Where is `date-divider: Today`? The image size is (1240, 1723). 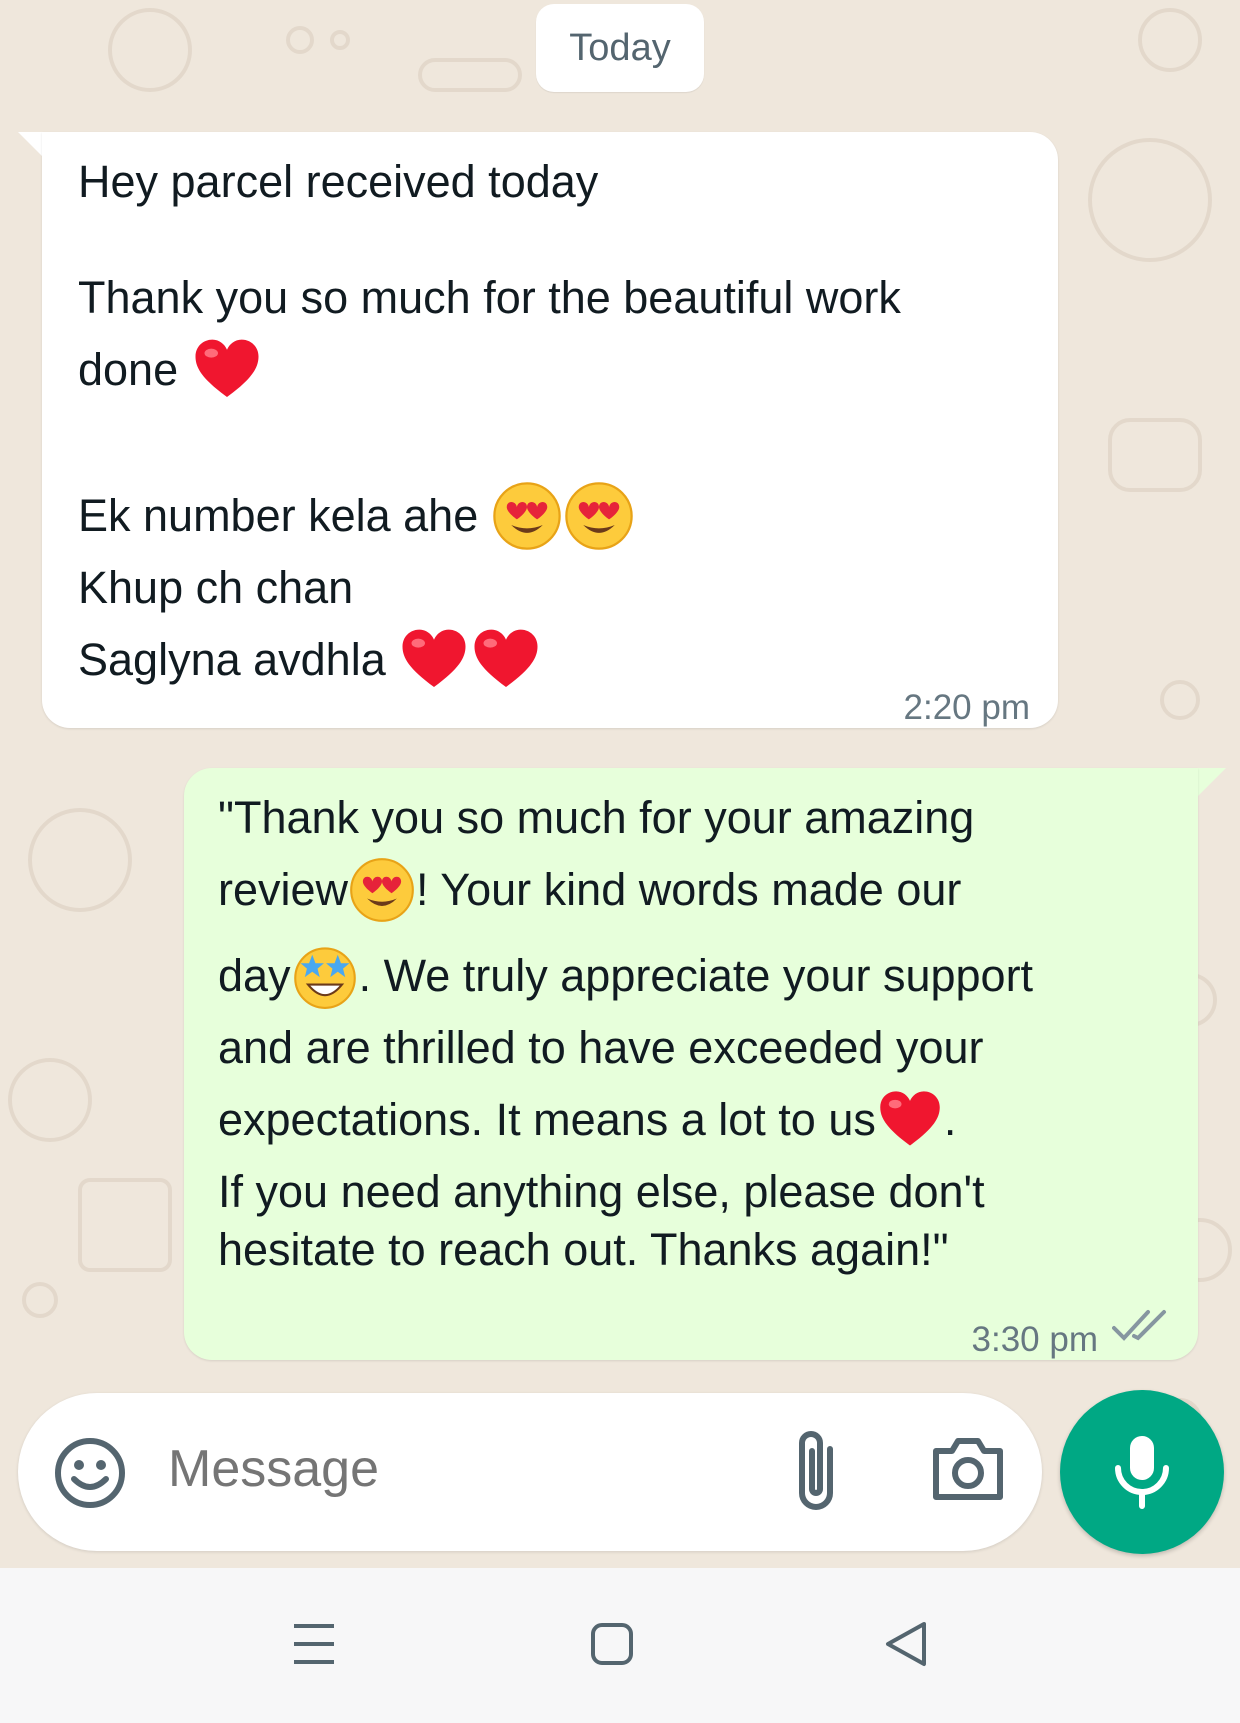
date-divider: Today is located at coordinates (620, 48).